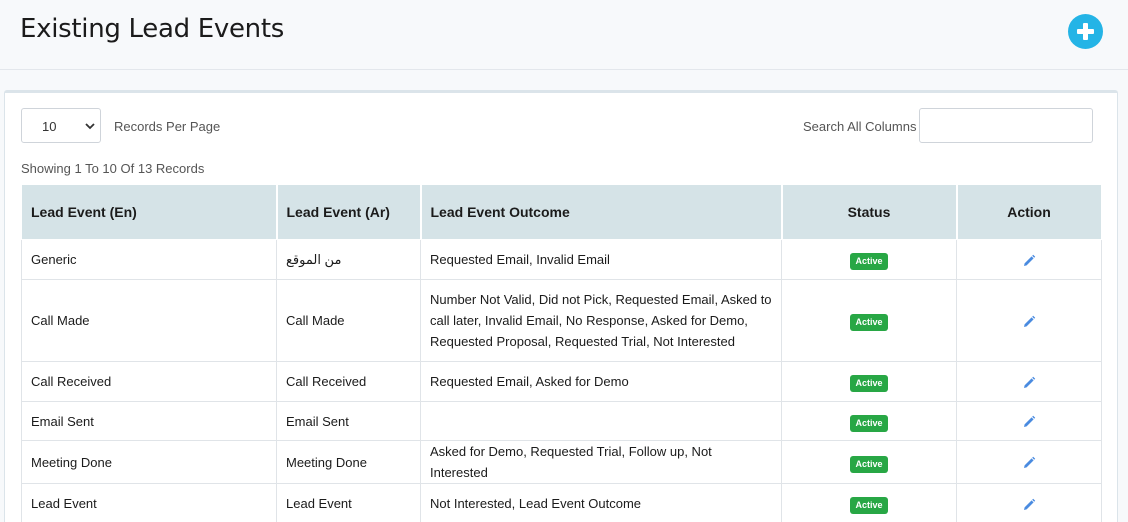 Image resolution: width=1128 pixels, height=522 pixels. What do you see at coordinates (349, 212) in the screenshot?
I see `column-header-ar: Lead Event (Ar)` at bounding box center [349, 212].